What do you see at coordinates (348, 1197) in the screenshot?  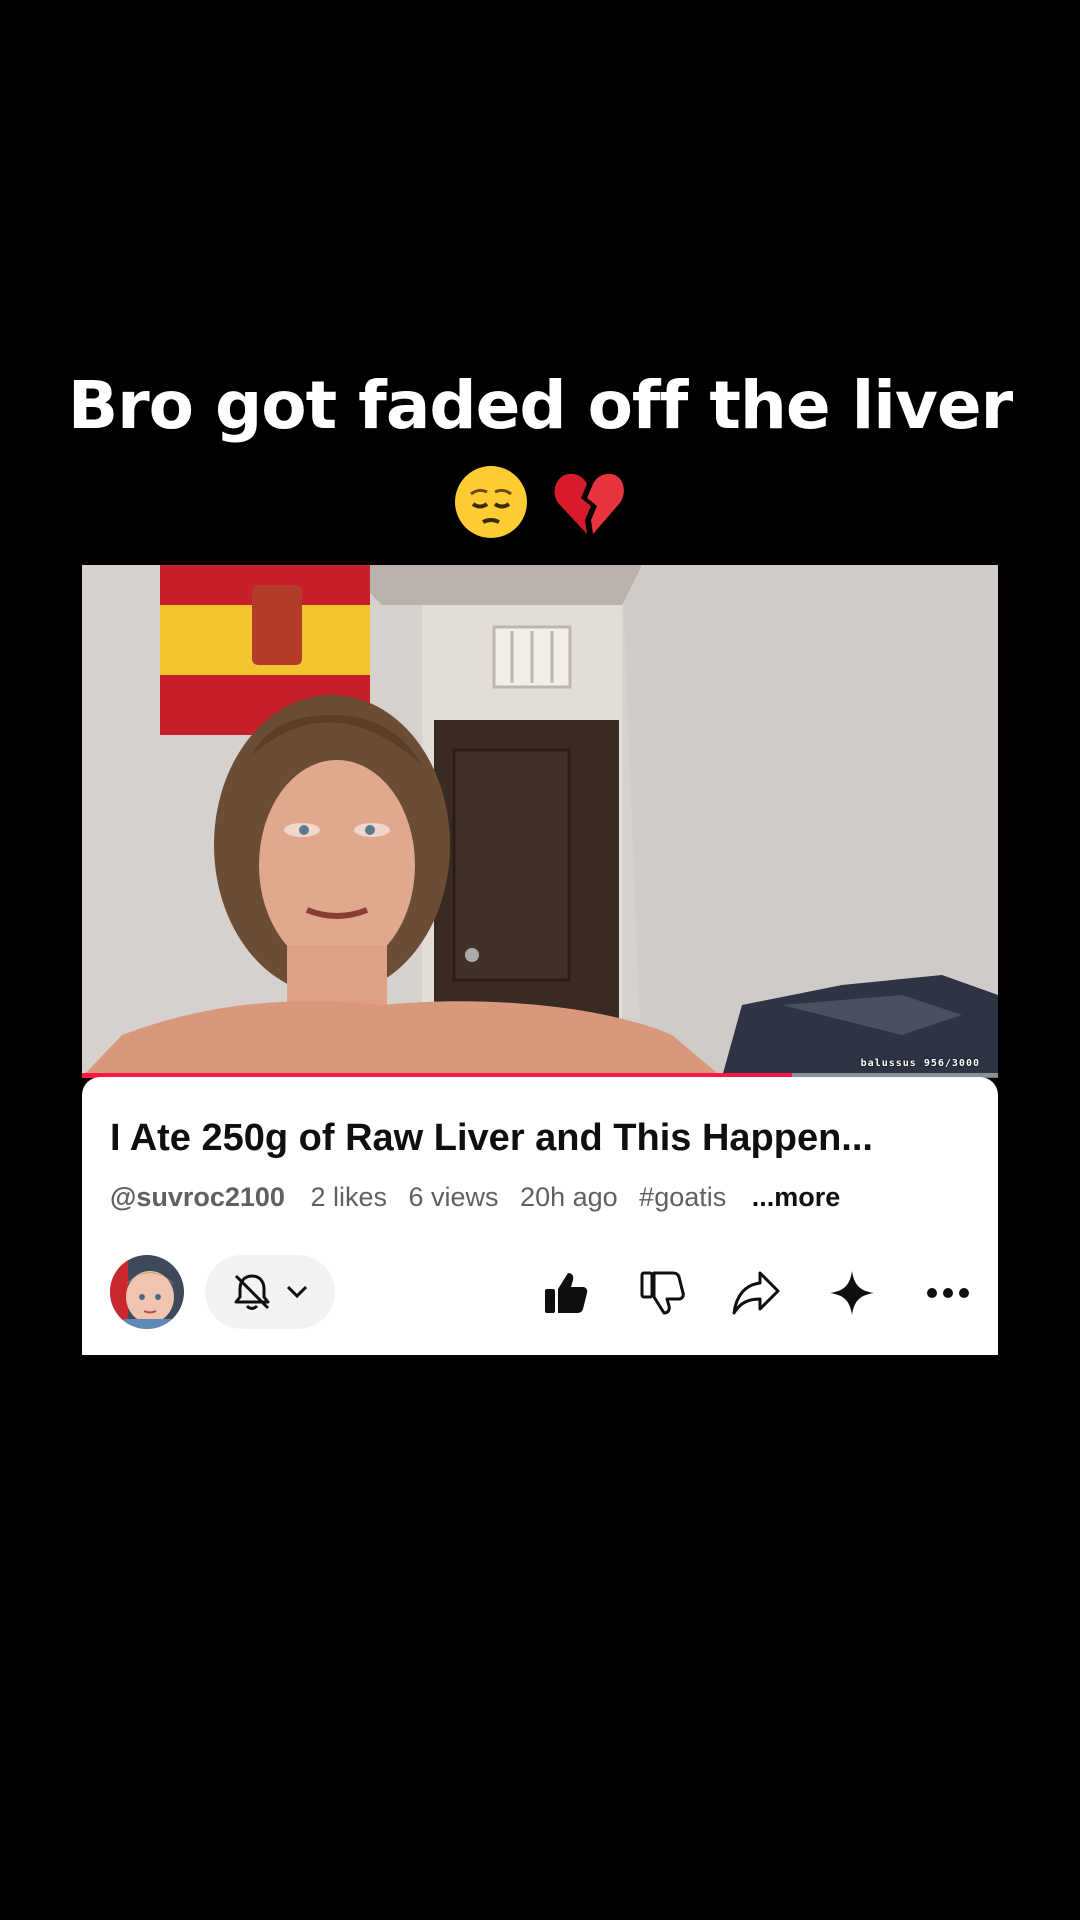 I see `like-count: 2 likes` at bounding box center [348, 1197].